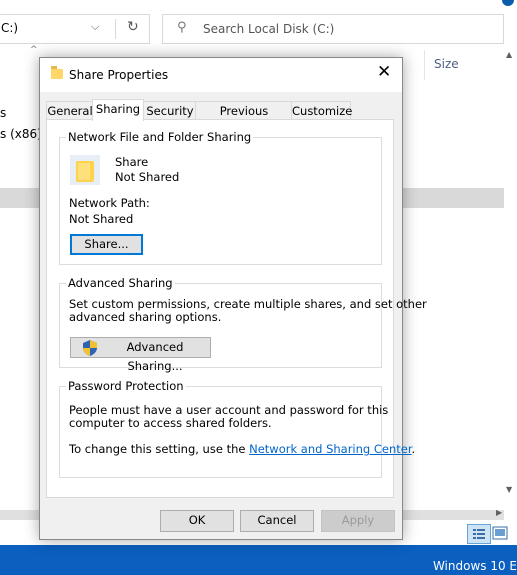 The width and height of the screenshot is (517, 575). I want to click on tab-general: General, so click(70, 110).